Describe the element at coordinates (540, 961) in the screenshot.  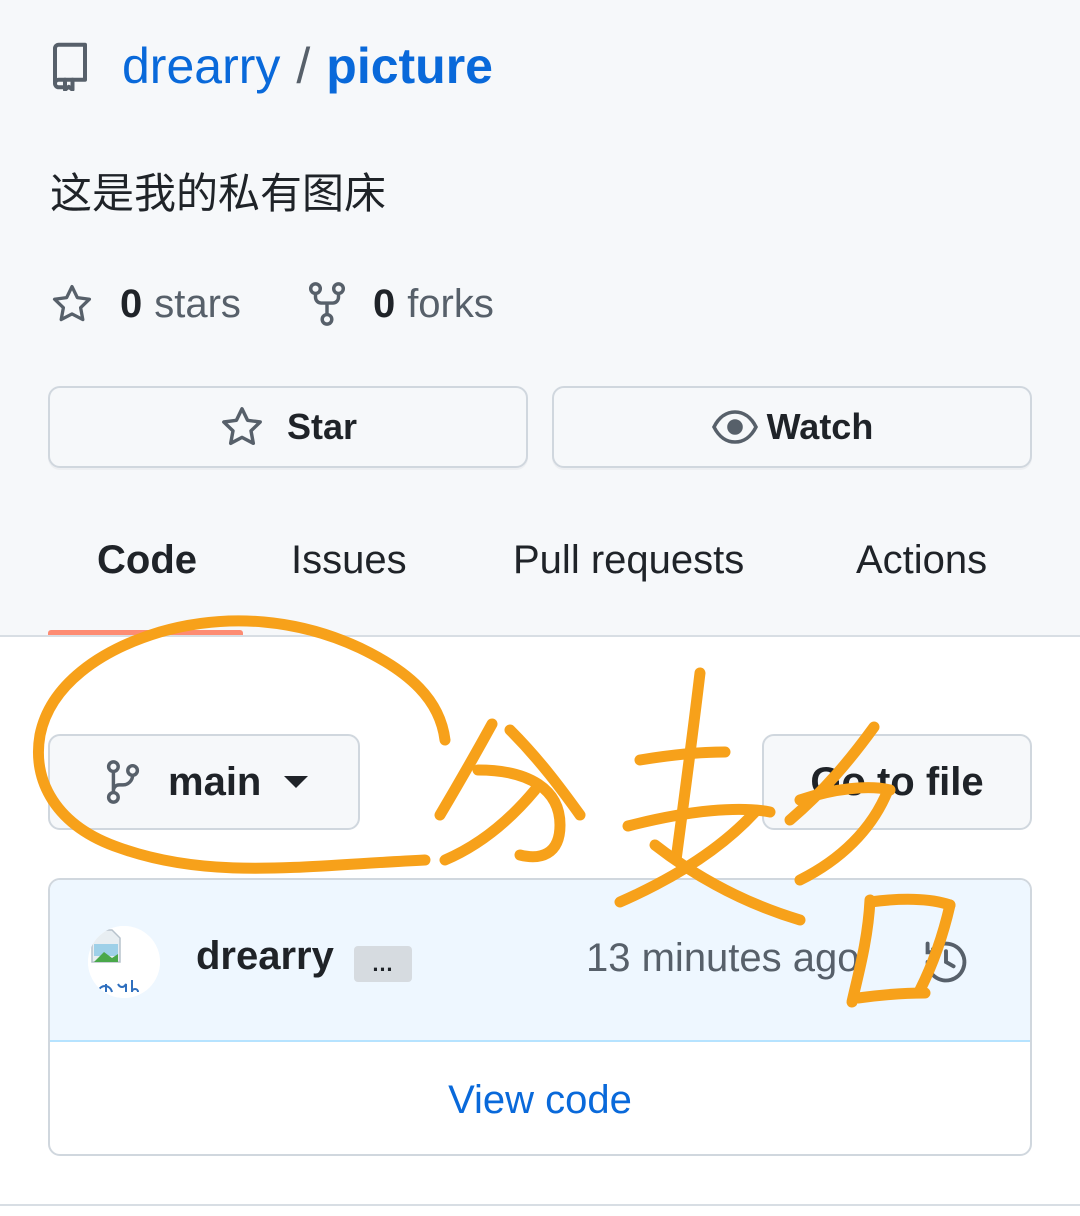
I see `latest-commit-row: drearry … 13 minutes ago` at that location.